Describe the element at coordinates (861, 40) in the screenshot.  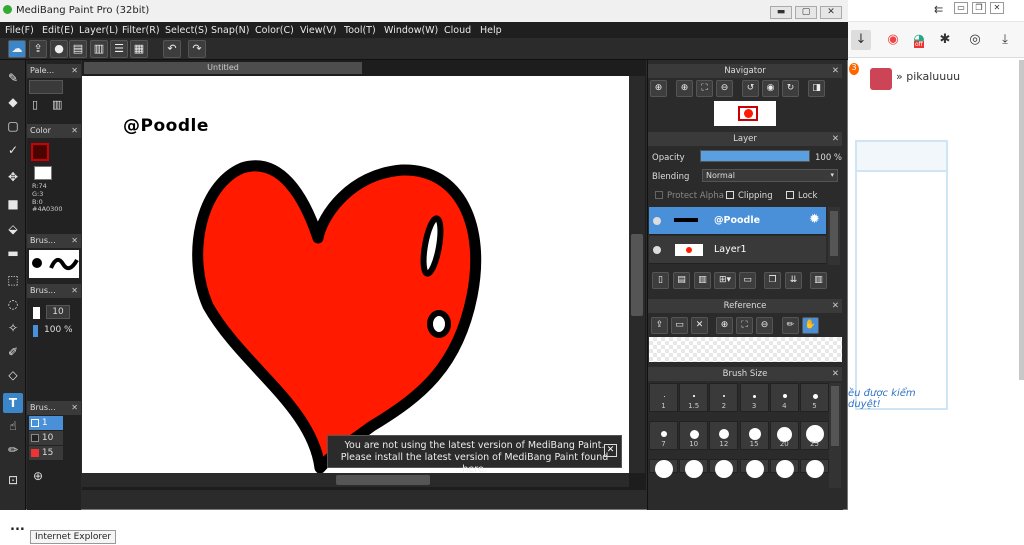
I see `download-status-icon: ↓` at that location.